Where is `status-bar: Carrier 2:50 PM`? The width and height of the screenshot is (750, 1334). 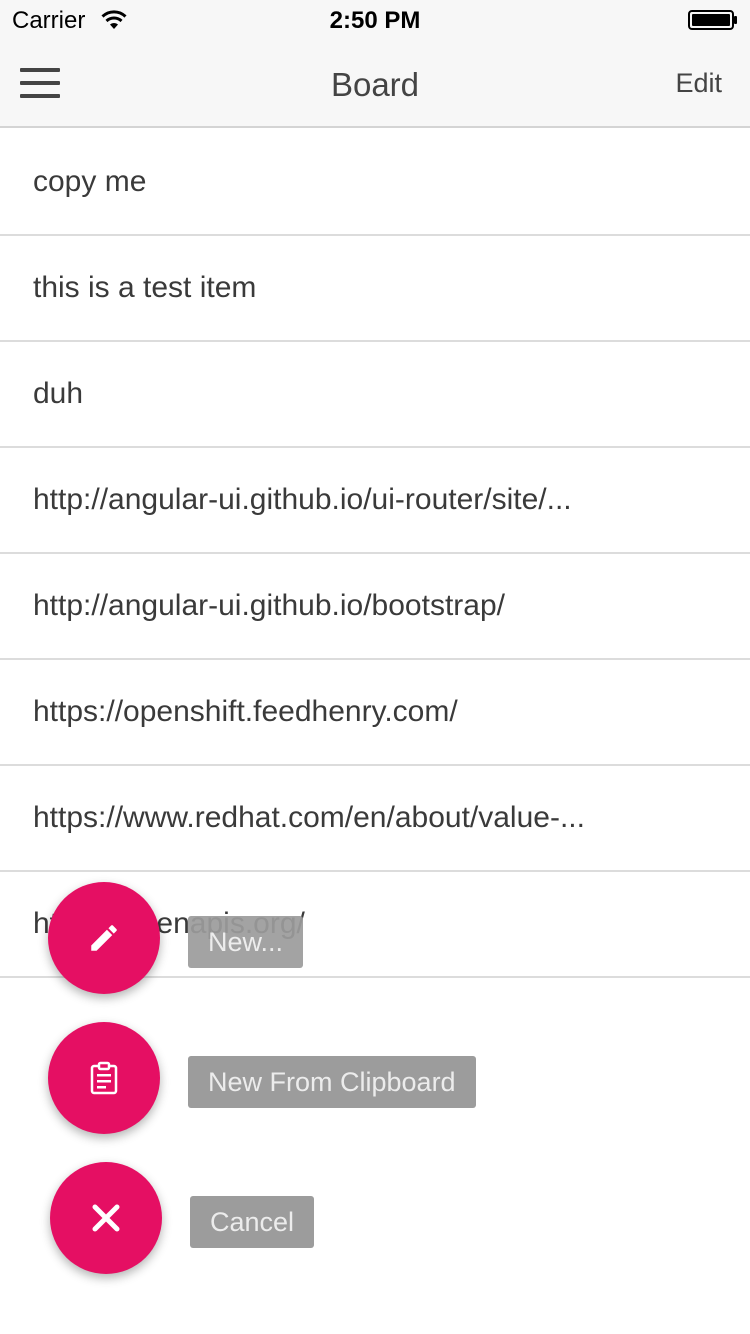 status-bar: Carrier 2:50 PM is located at coordinates (375, 20).